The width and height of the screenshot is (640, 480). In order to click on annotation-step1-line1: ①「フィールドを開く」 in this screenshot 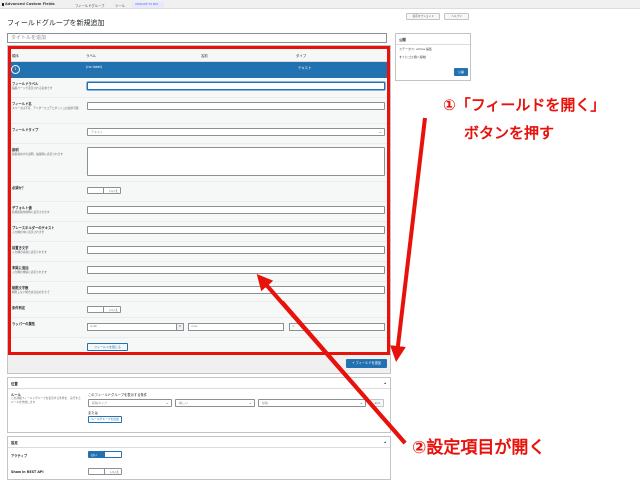, I will do `click(524, 105)`.